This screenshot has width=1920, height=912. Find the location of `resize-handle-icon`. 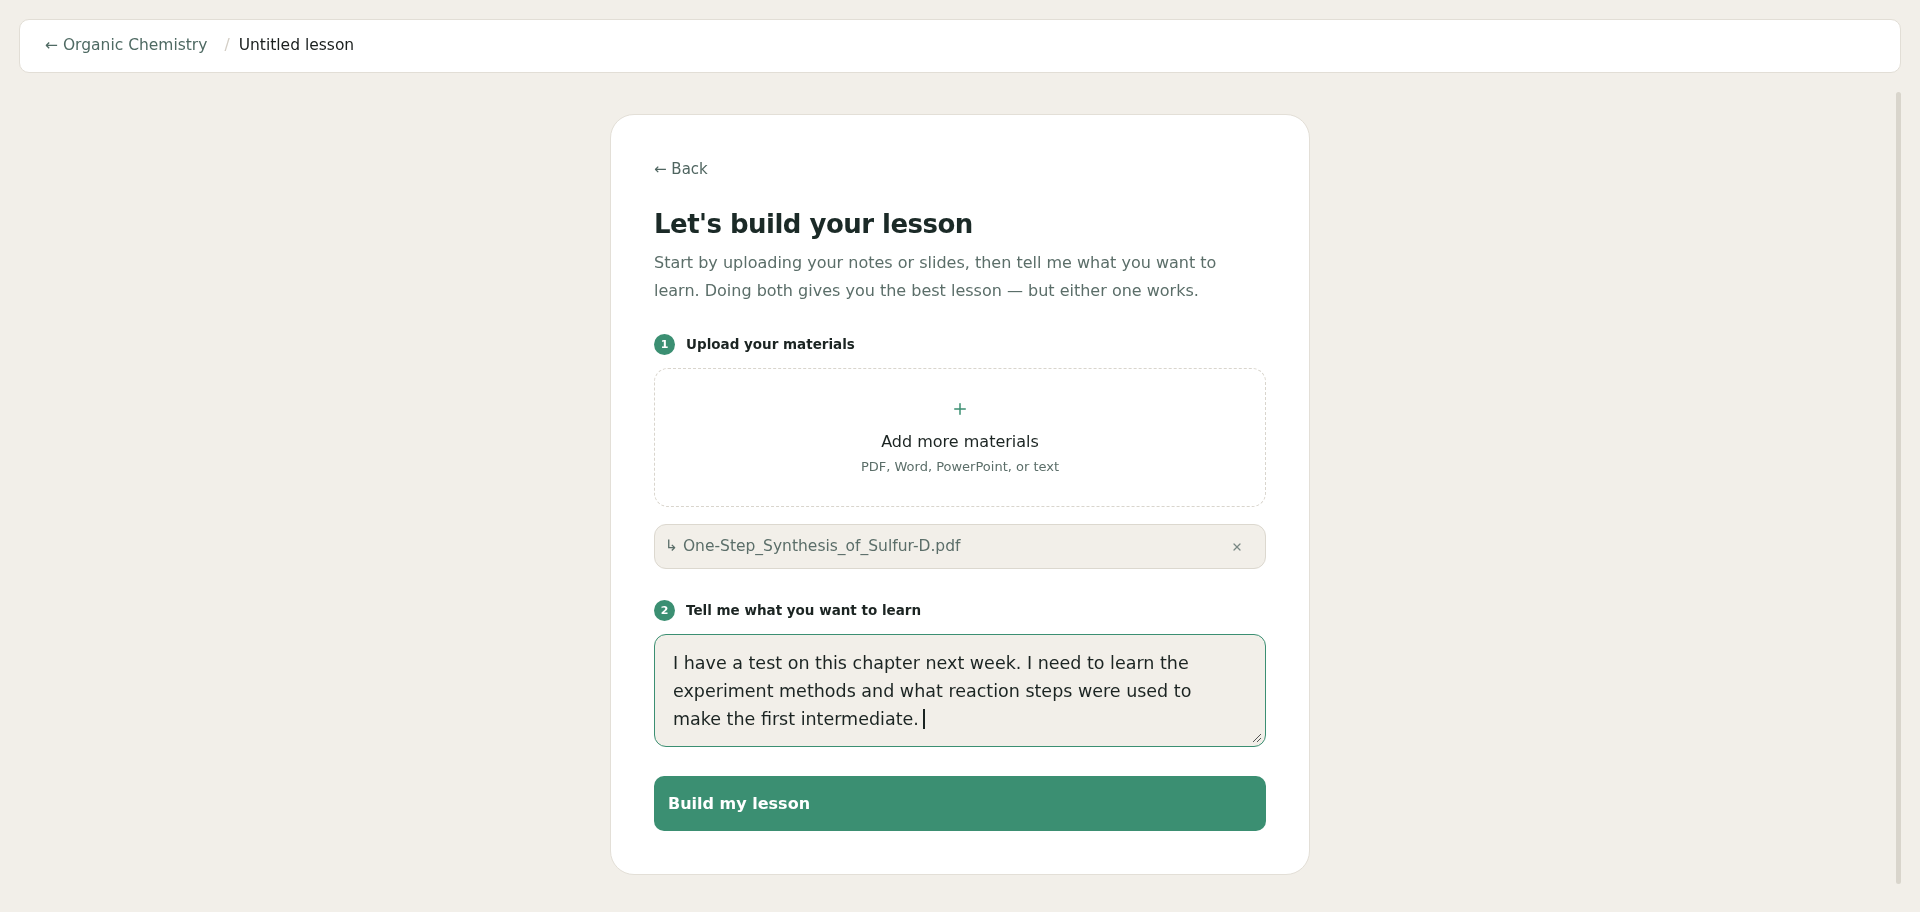

resize-handle-icon is located at coordinates (1257, 738).